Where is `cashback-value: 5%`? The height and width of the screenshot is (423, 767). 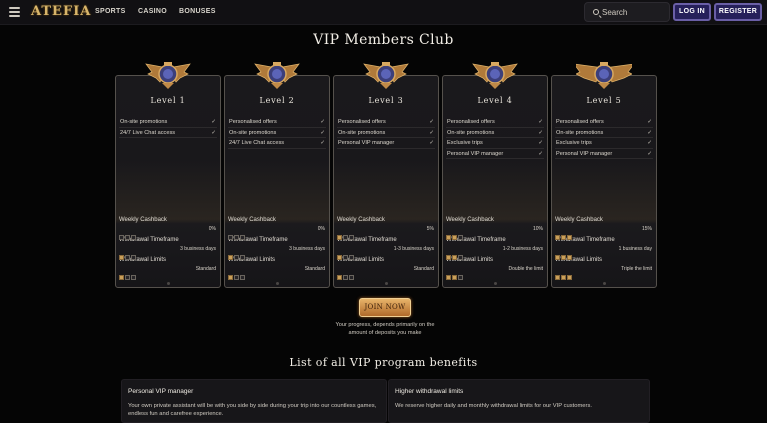
cashback-value: 5% is located at coordinates (430, 229).